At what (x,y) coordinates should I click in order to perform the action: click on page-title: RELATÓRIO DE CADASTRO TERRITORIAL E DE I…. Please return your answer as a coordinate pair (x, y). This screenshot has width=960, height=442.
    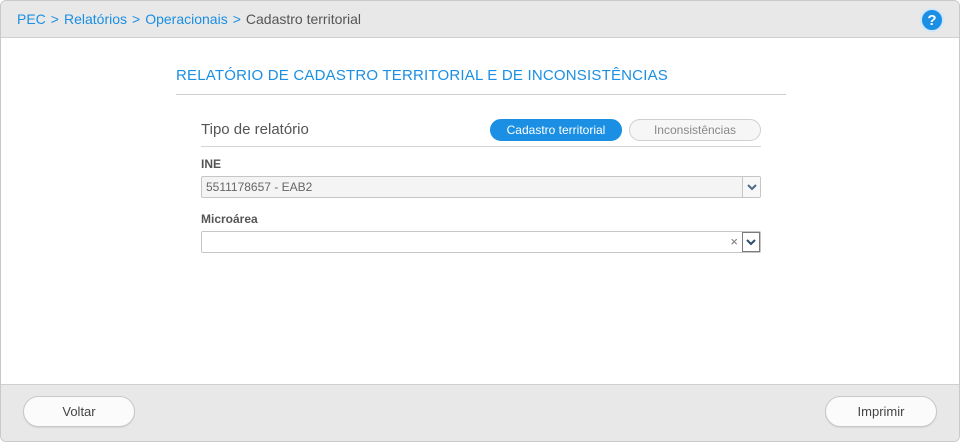
    Looking at the image, I should click on (481, 81).